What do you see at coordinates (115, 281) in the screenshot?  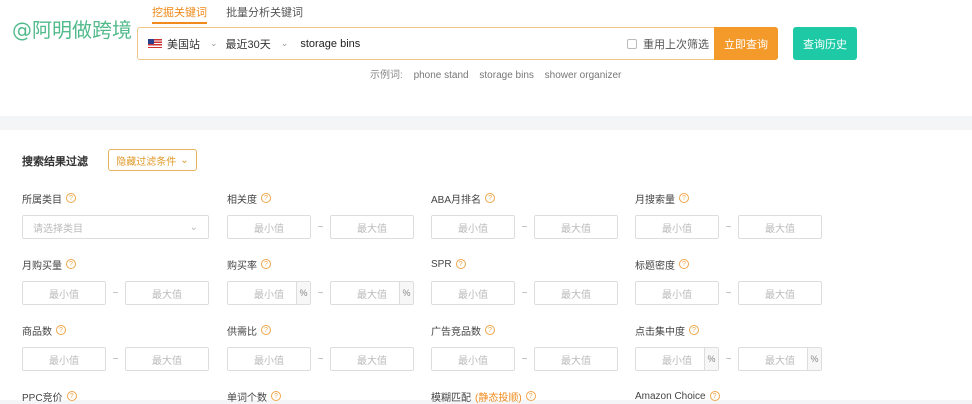 I see `monthly-purchase-filter: 月购买量? 最小值 ~ 最大值` at bounding box center [115, 281].